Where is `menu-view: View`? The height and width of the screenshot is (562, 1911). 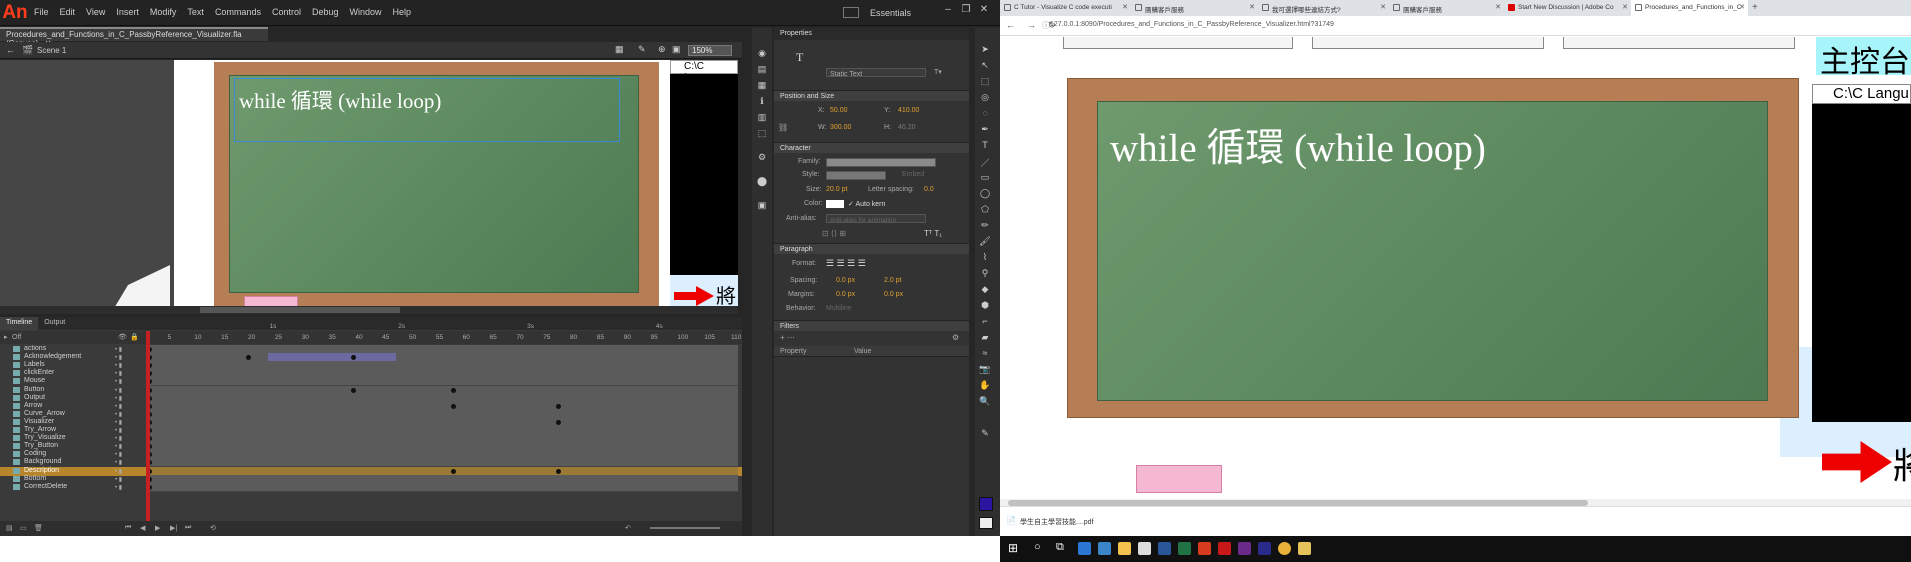 menu-view: View is located at coordinates (95, 12).